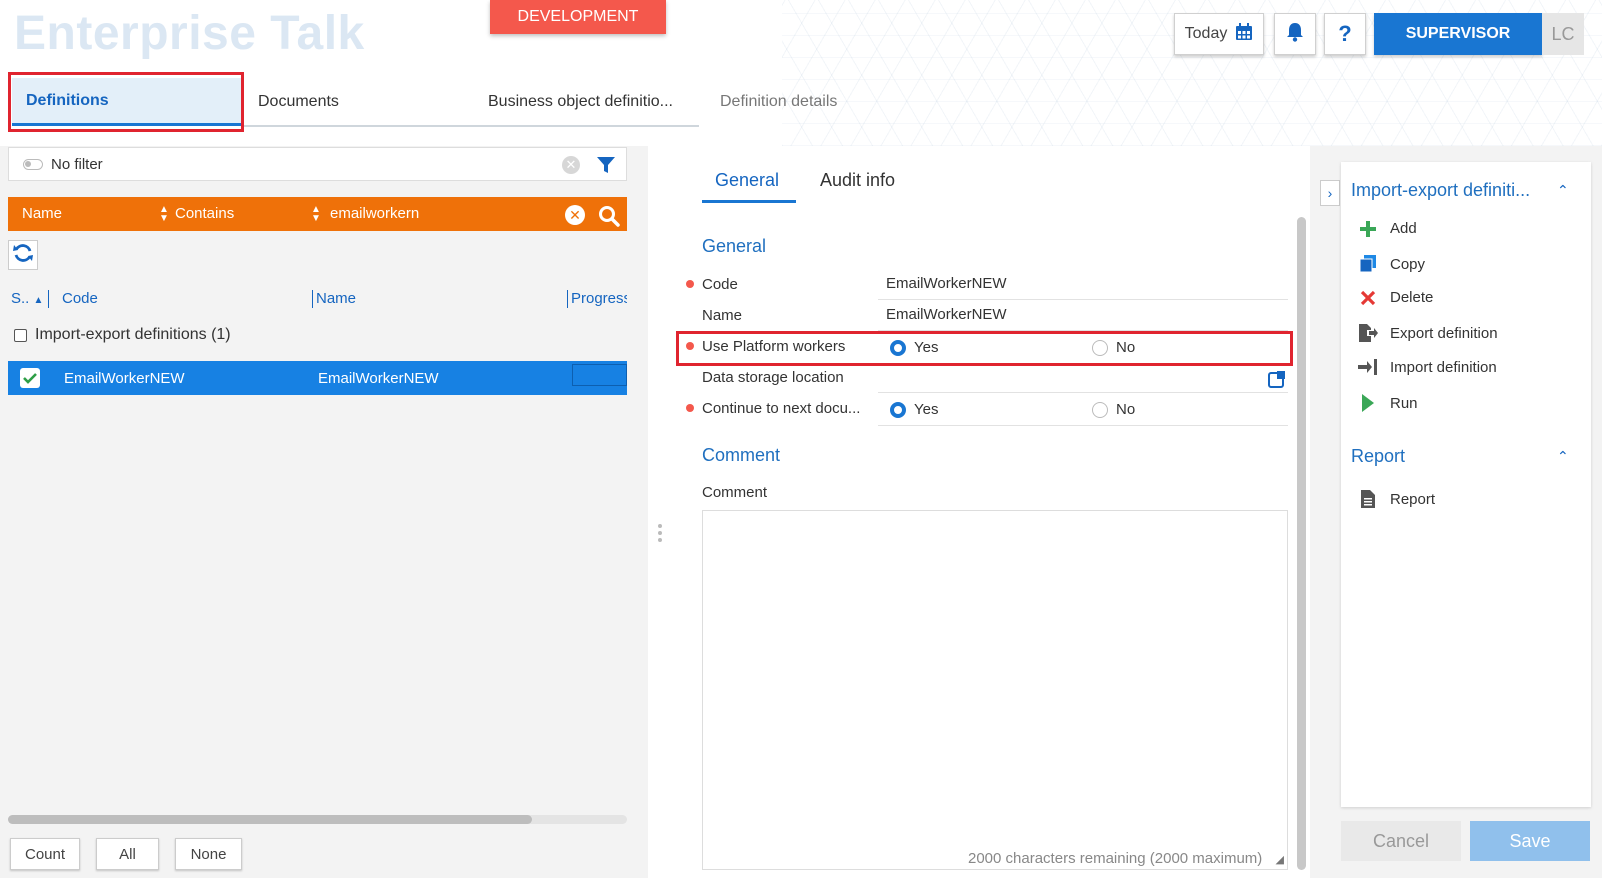  I want to click on tab-audit-info: Audit info, so click(857, 180).